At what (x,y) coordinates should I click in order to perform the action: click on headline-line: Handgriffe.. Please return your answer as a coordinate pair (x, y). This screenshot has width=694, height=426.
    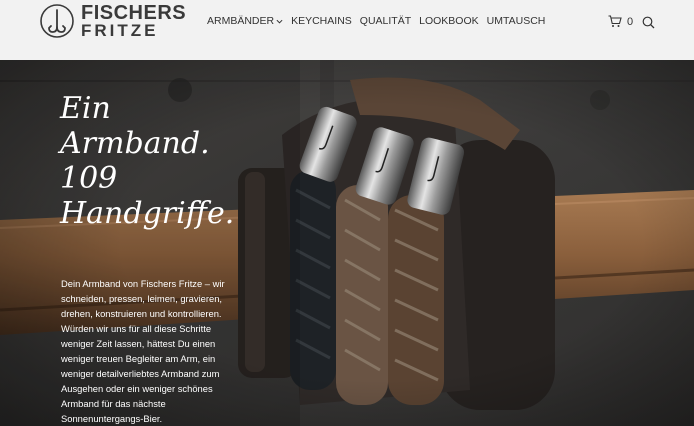
    Looking at the image, I should click on (147, 213).